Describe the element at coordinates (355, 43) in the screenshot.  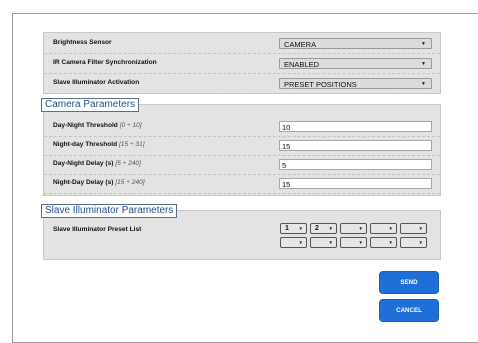
I see `brightness-sensor-select: CAMERA ▼` at that location.